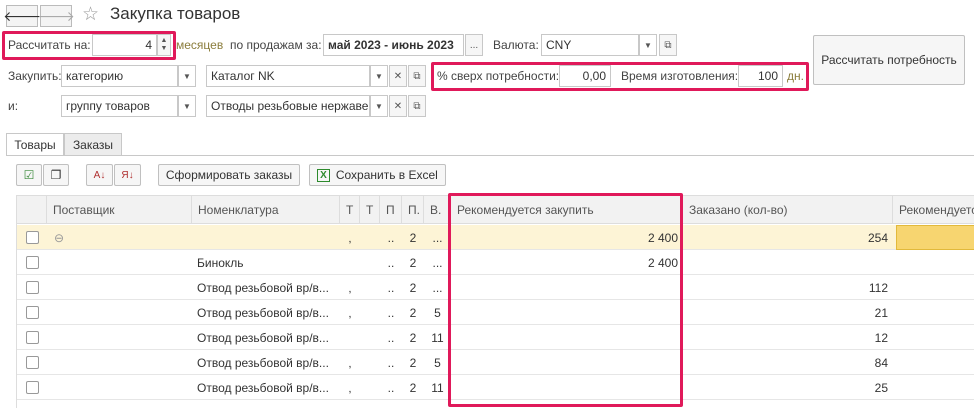 This screenshot has width=974, height=408. I want to click on cell-ordered: 112, so click(878, 287).